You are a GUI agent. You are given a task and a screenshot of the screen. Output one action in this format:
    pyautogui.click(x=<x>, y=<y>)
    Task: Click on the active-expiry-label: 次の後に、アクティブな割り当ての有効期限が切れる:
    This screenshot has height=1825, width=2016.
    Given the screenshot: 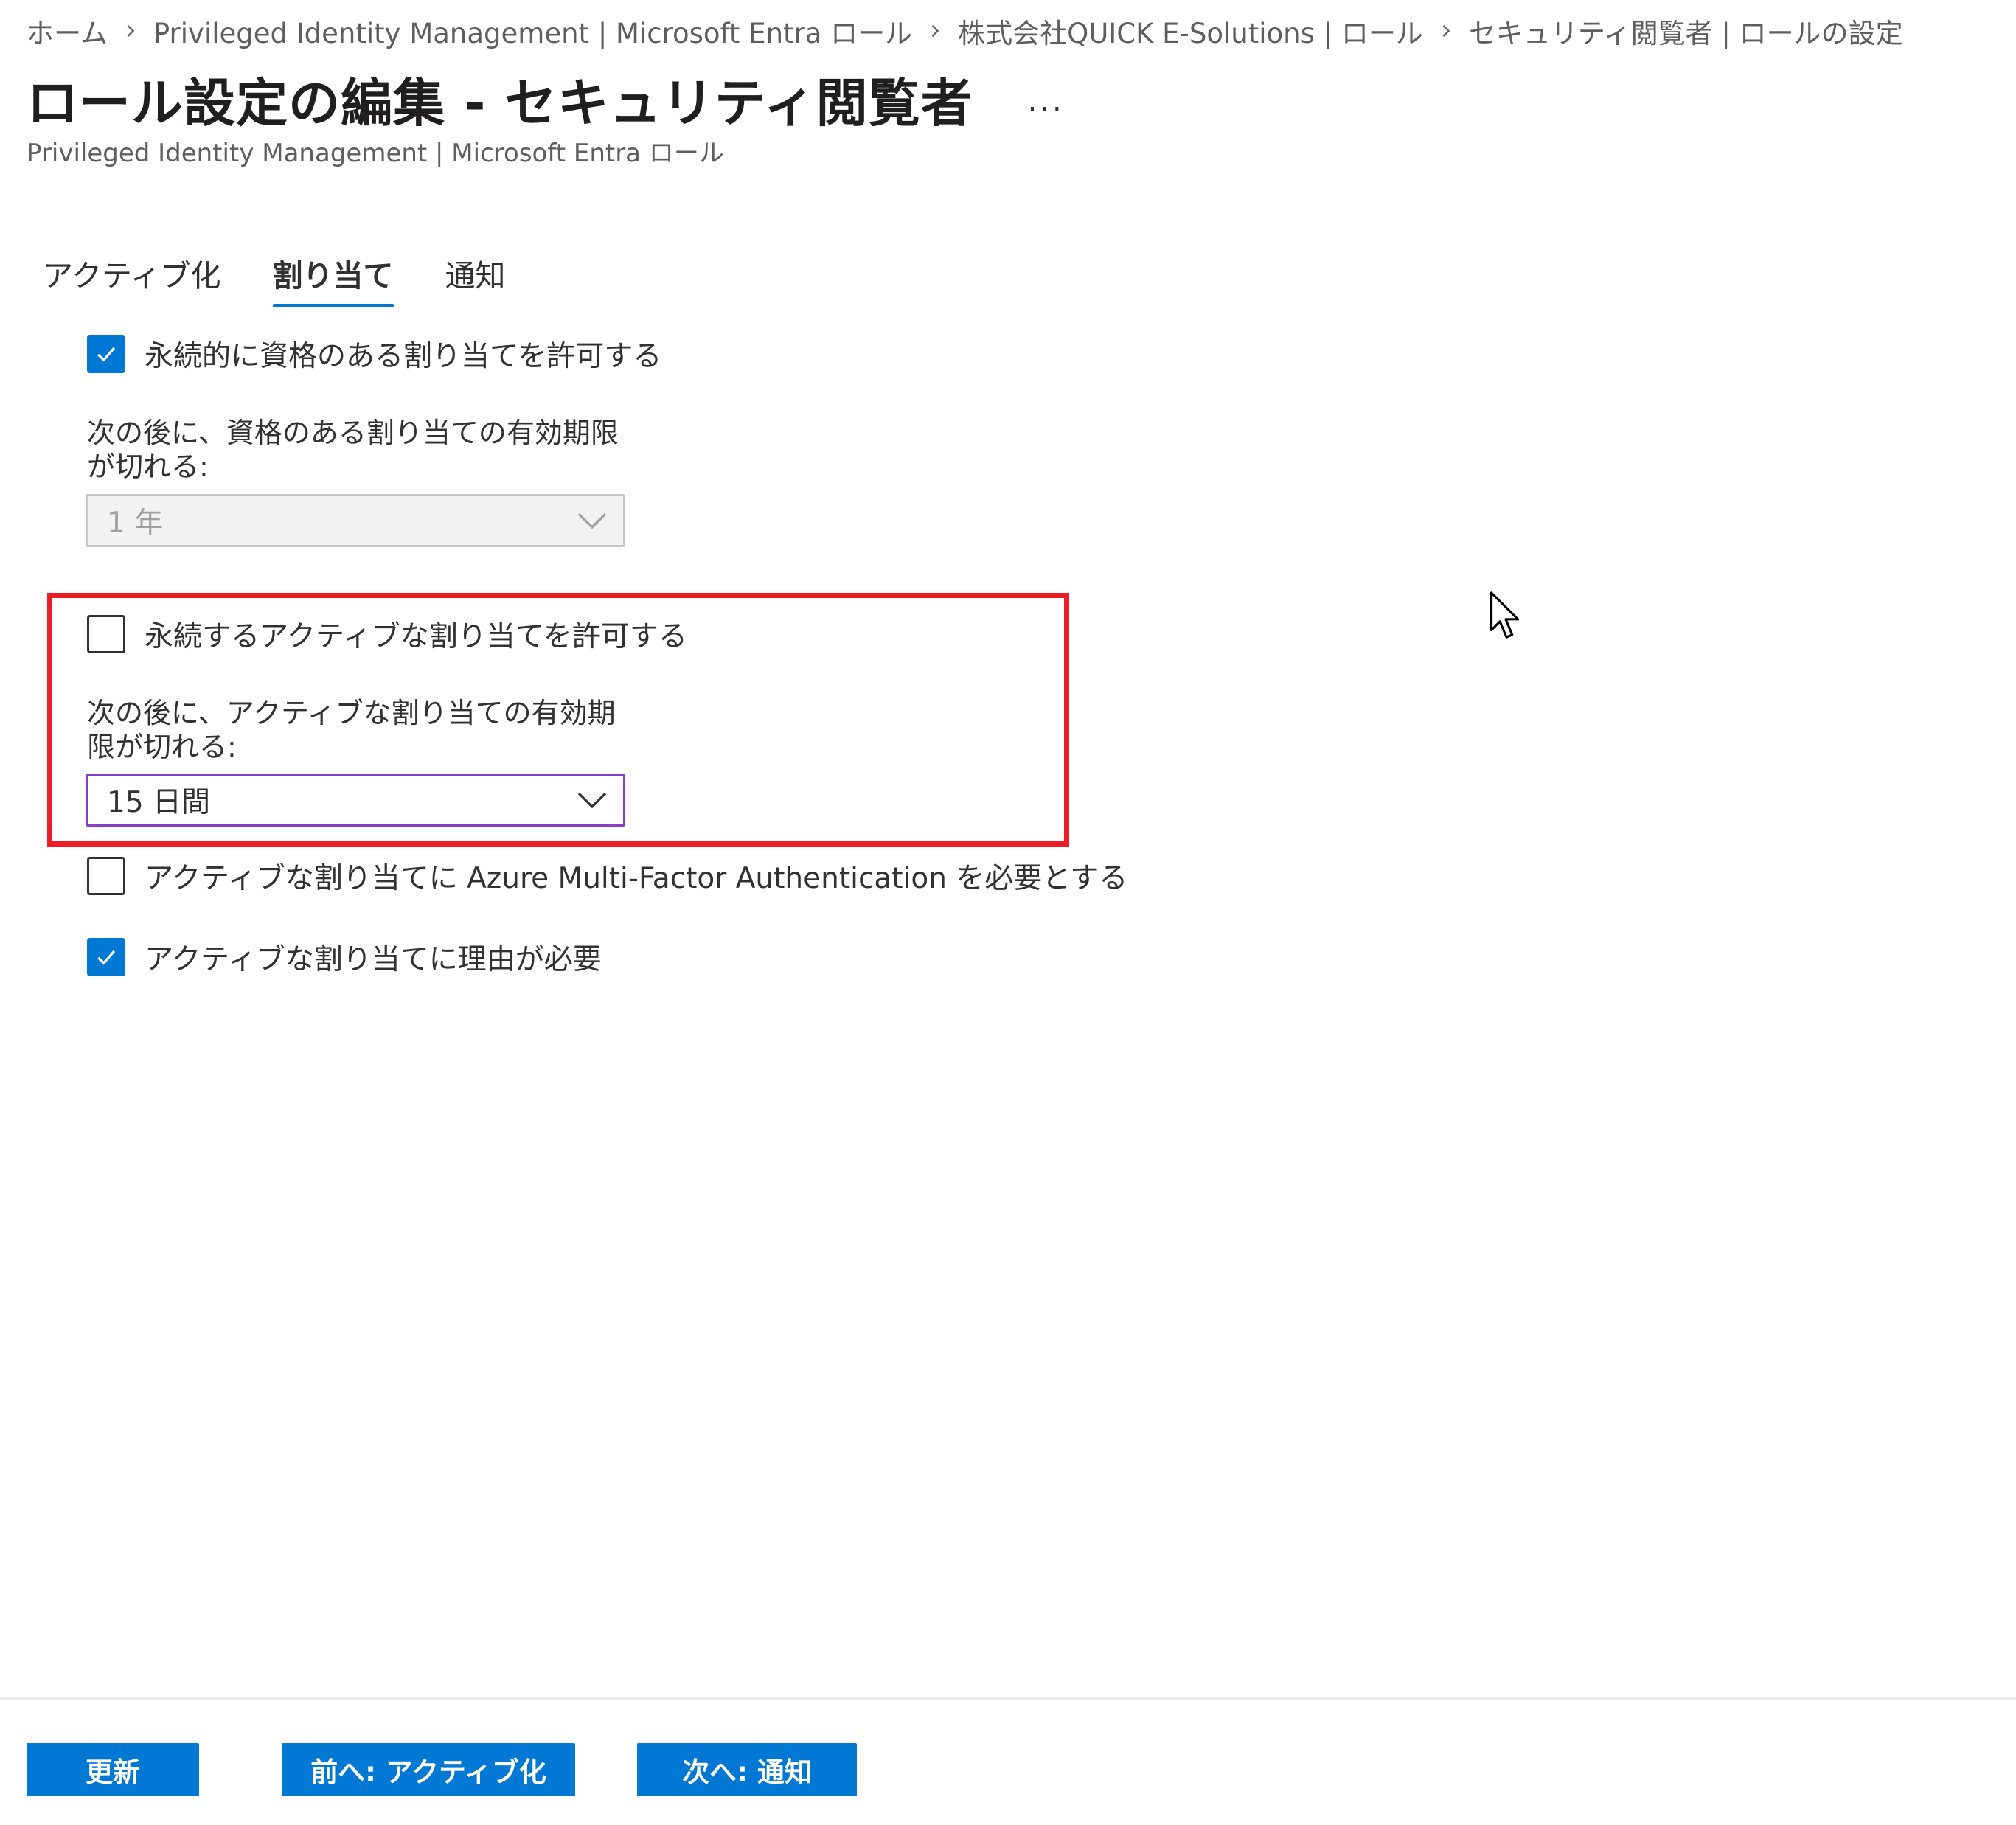 What is the action you would take?
    pyautogui.click(x=351, y=730)
    